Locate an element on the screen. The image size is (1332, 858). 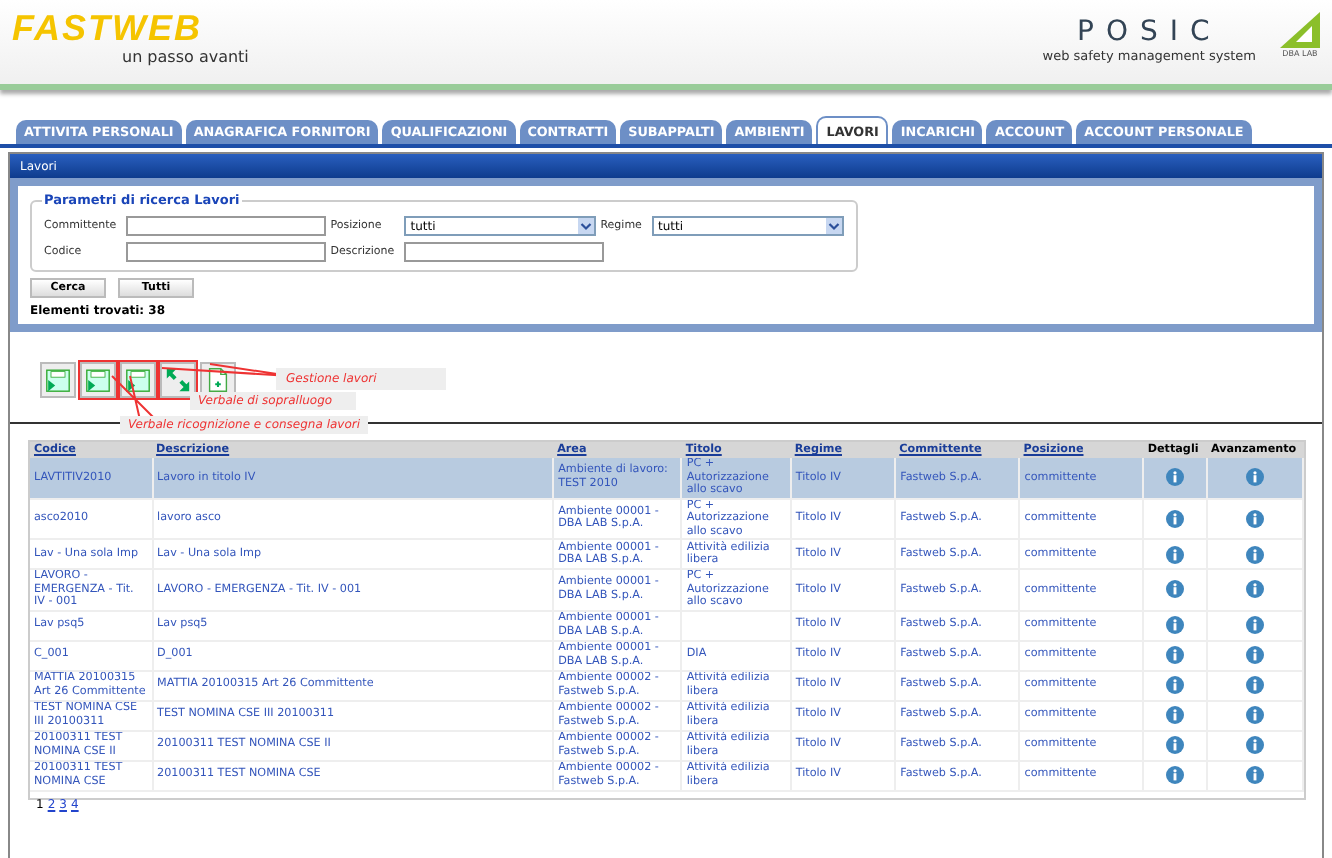
arrows-icon is located at coordinates (178, 380).